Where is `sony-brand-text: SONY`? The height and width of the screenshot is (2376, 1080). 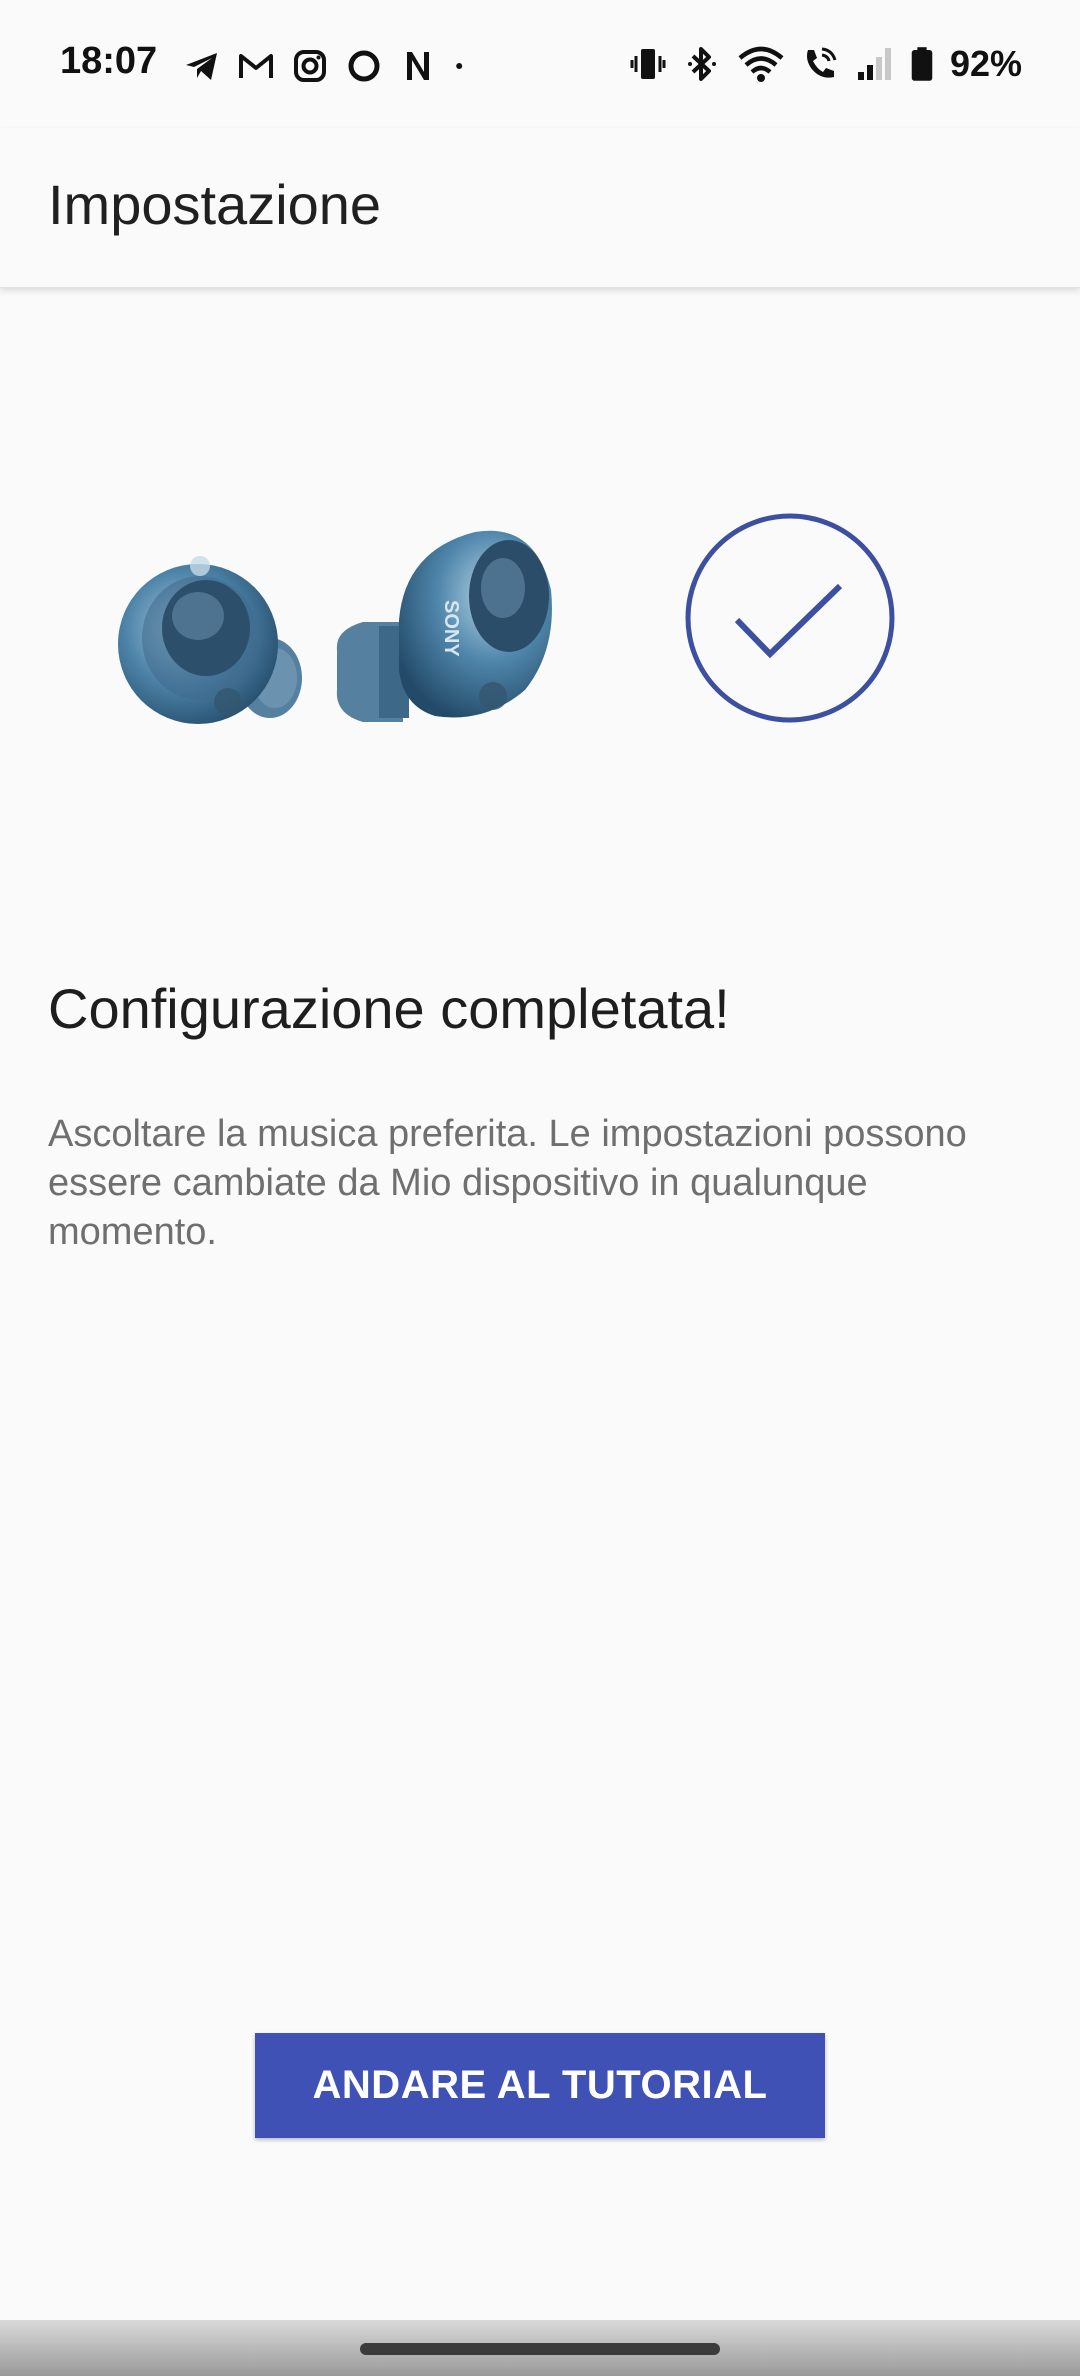 sony-brand-text: SONY is located at coordinates (451, 628).